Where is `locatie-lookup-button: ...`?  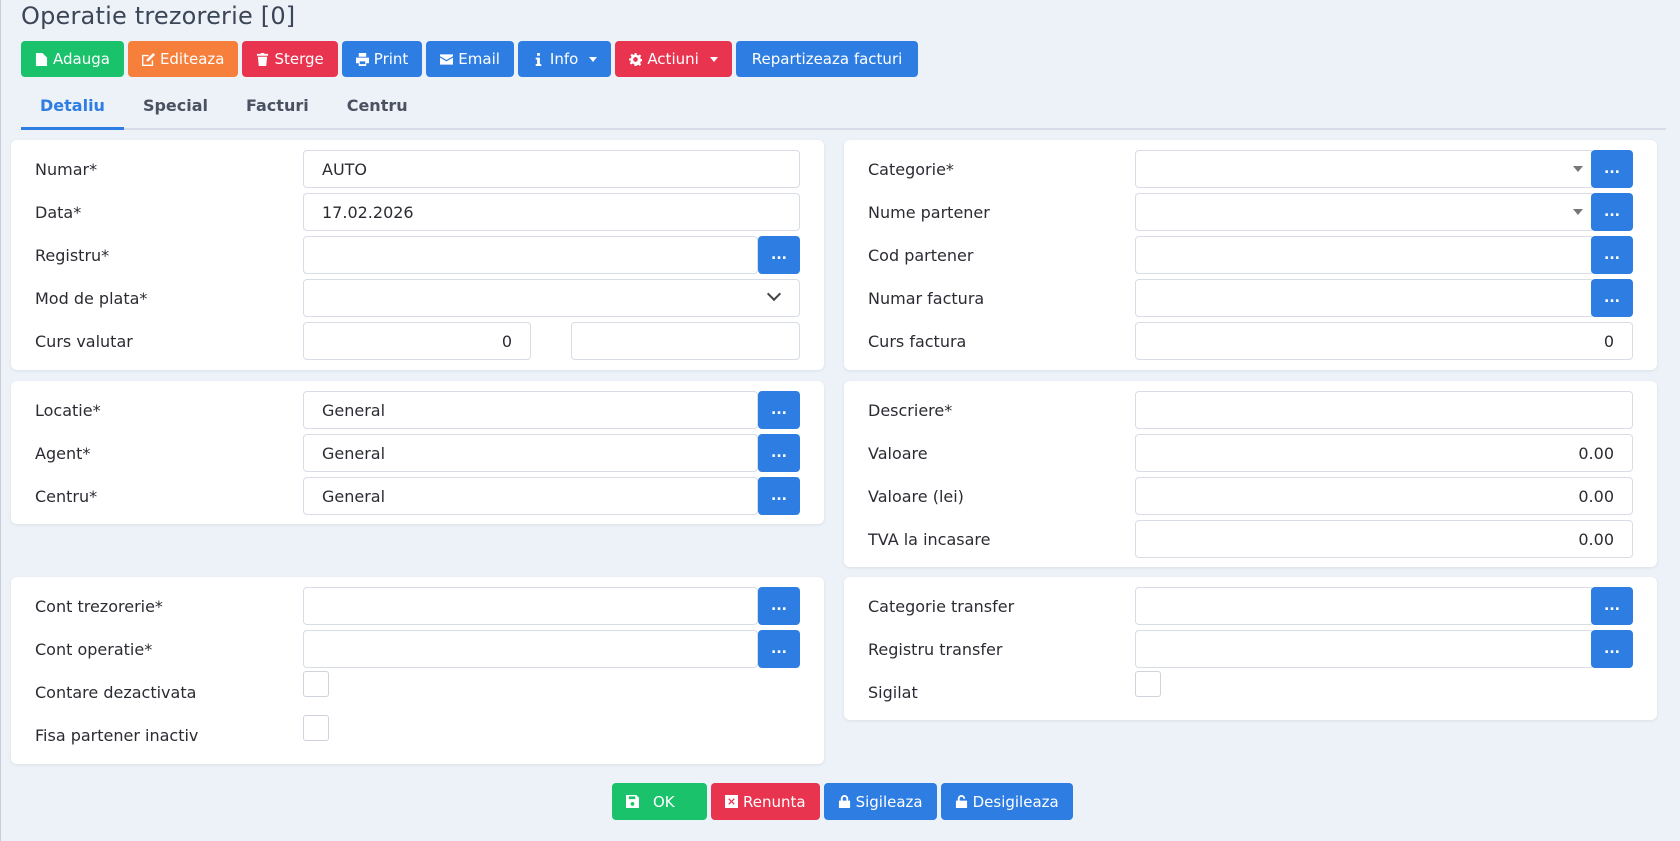 locatie-lookup-button: ... is located at coordinates (779, 410).